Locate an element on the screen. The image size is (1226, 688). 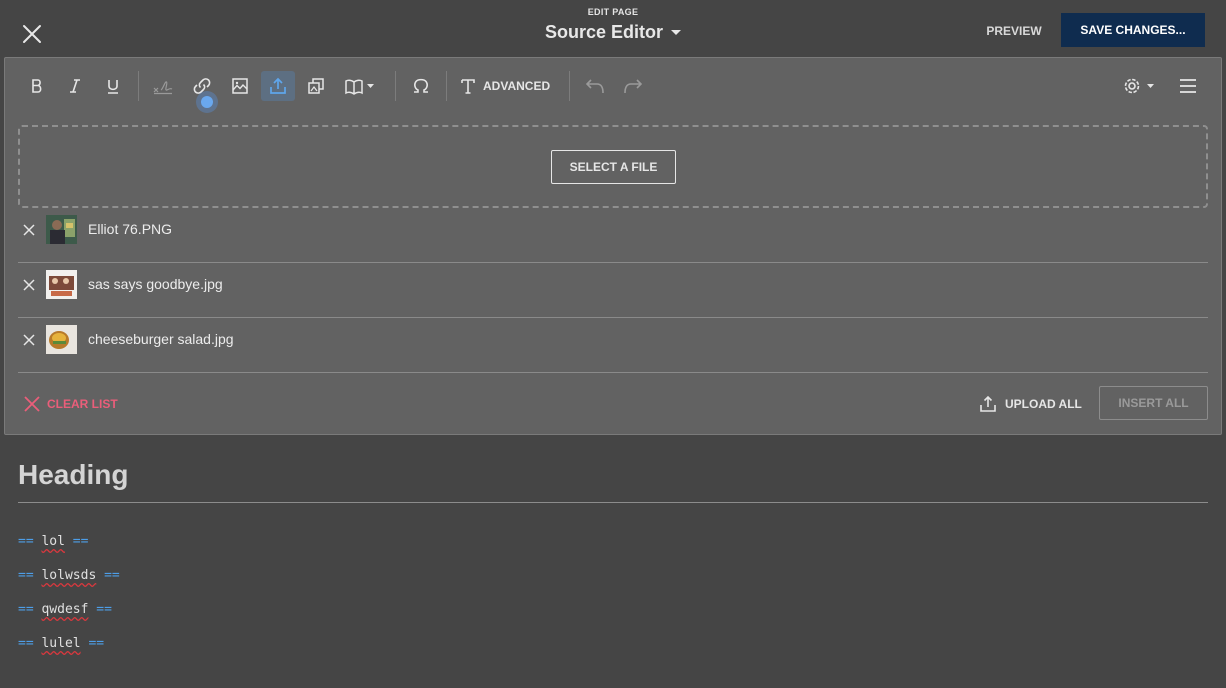
menu-icon is located at coordinates (1188, 86).